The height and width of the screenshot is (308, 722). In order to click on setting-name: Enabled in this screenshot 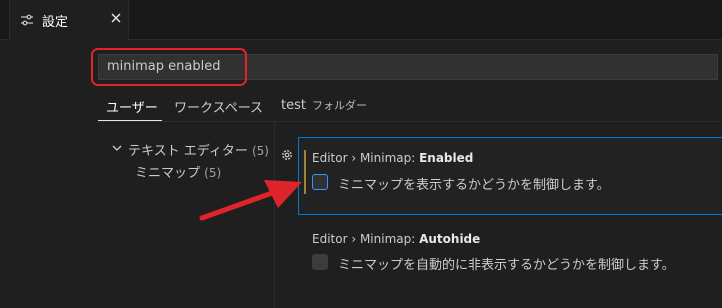, I will do `click(446, 158)`.